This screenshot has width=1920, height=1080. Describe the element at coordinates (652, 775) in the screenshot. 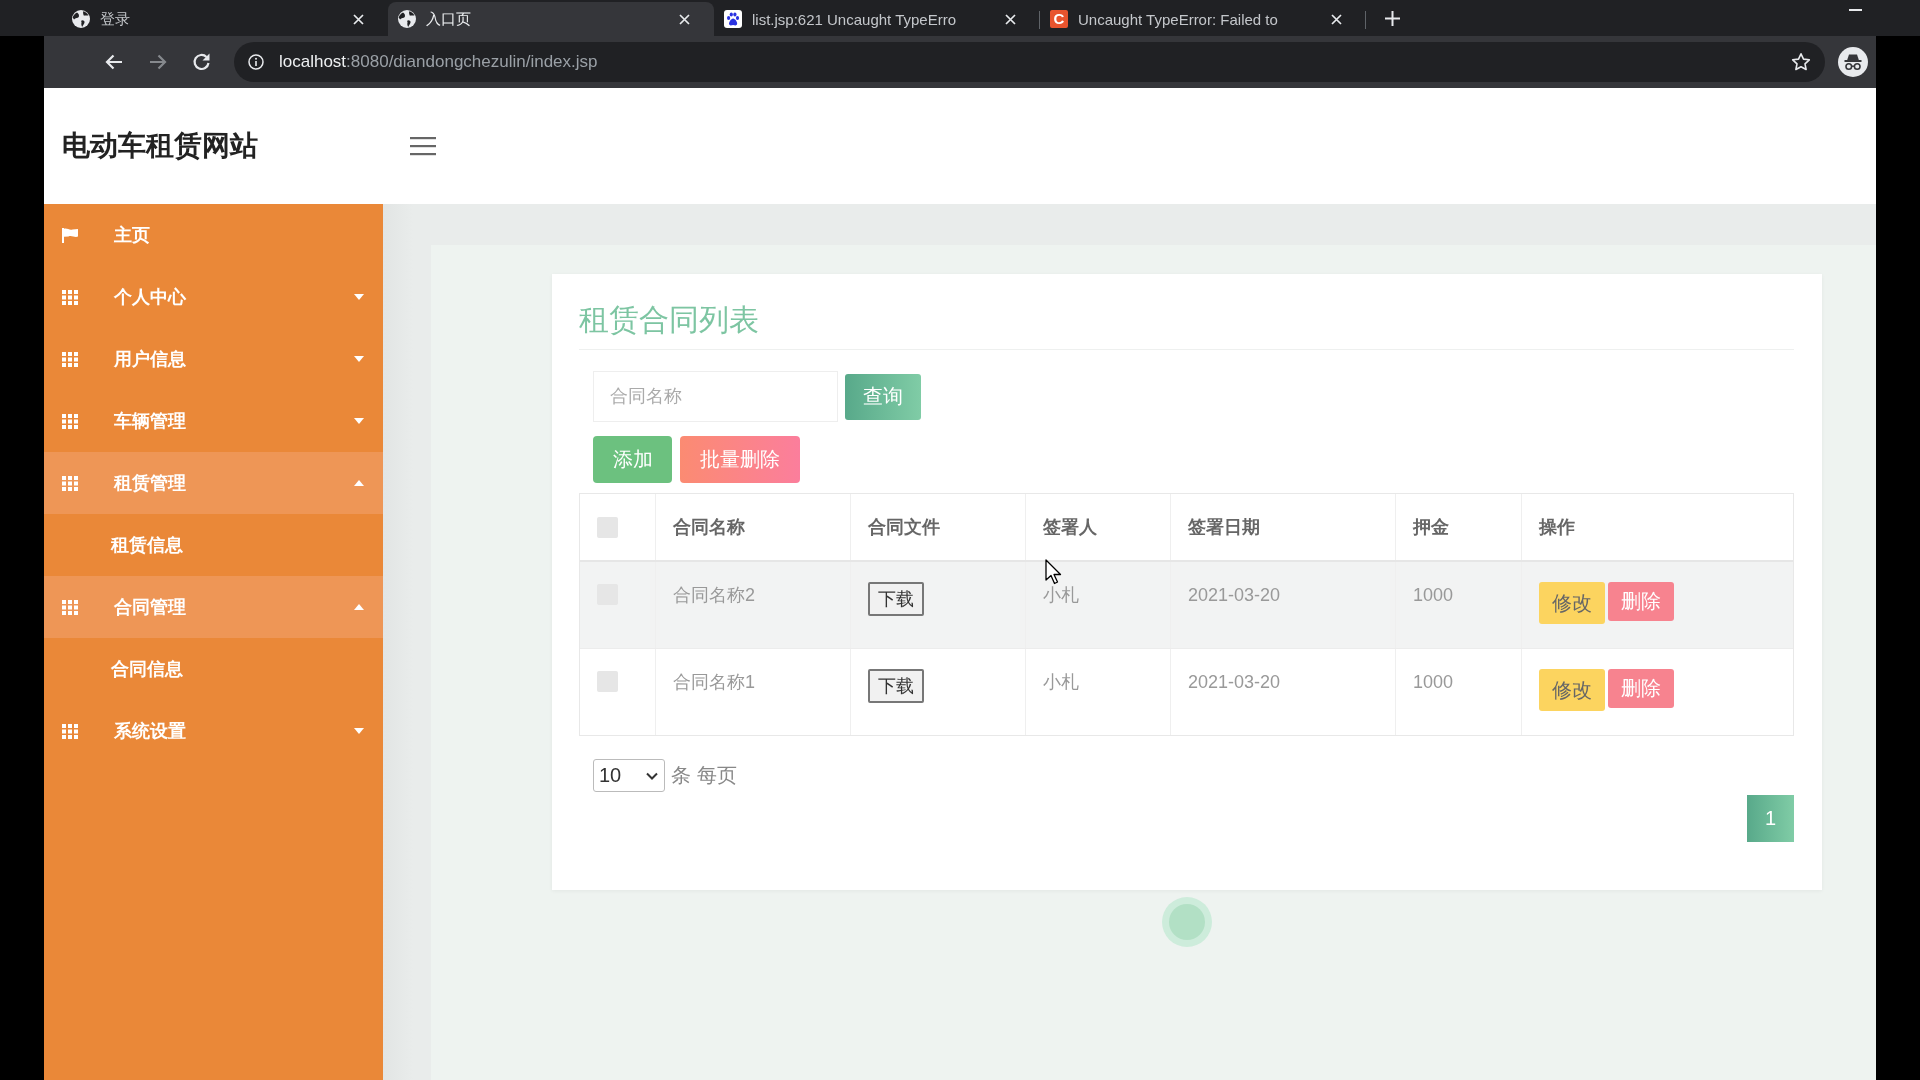

I see `chevron-down-icon` at that location.